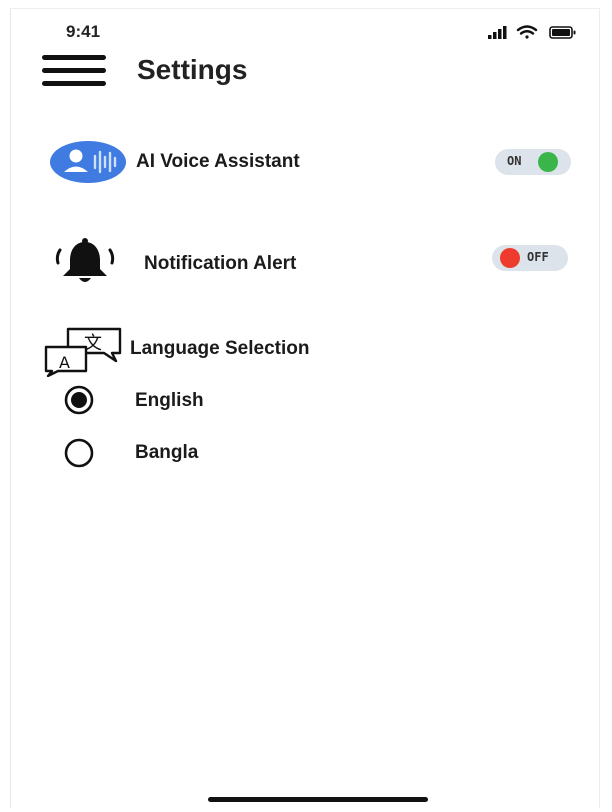 The height and width of the screenshot is (812, 612). I want to click on status-icons, so click(532, 32).